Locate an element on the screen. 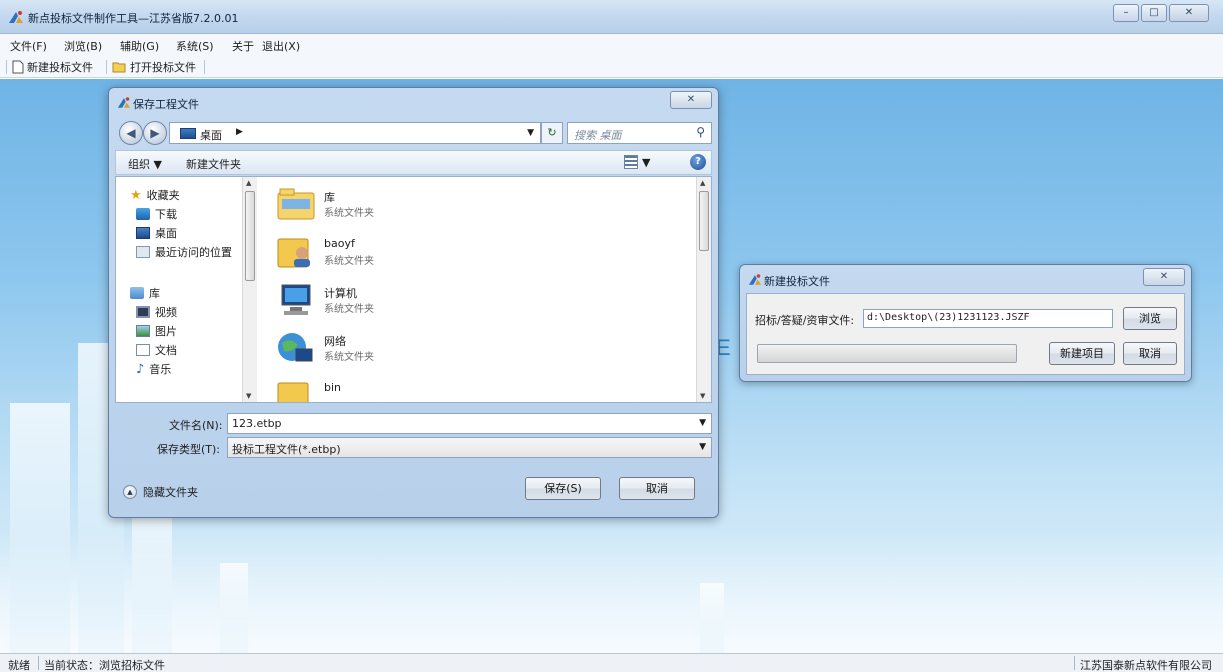  new-bid-file-label: 新建投标文件 is located at coordinates (60, 67).